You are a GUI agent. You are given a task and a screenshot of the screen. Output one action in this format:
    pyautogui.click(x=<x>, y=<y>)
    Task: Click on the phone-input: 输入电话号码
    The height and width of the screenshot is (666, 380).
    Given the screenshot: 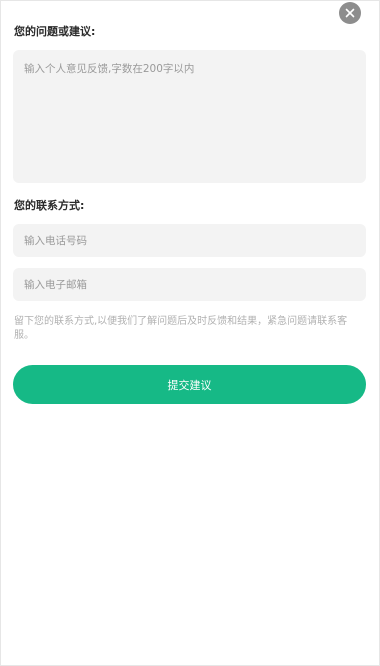 What is the action you would take?
    pyautogui.click(x=189, y=240)
    